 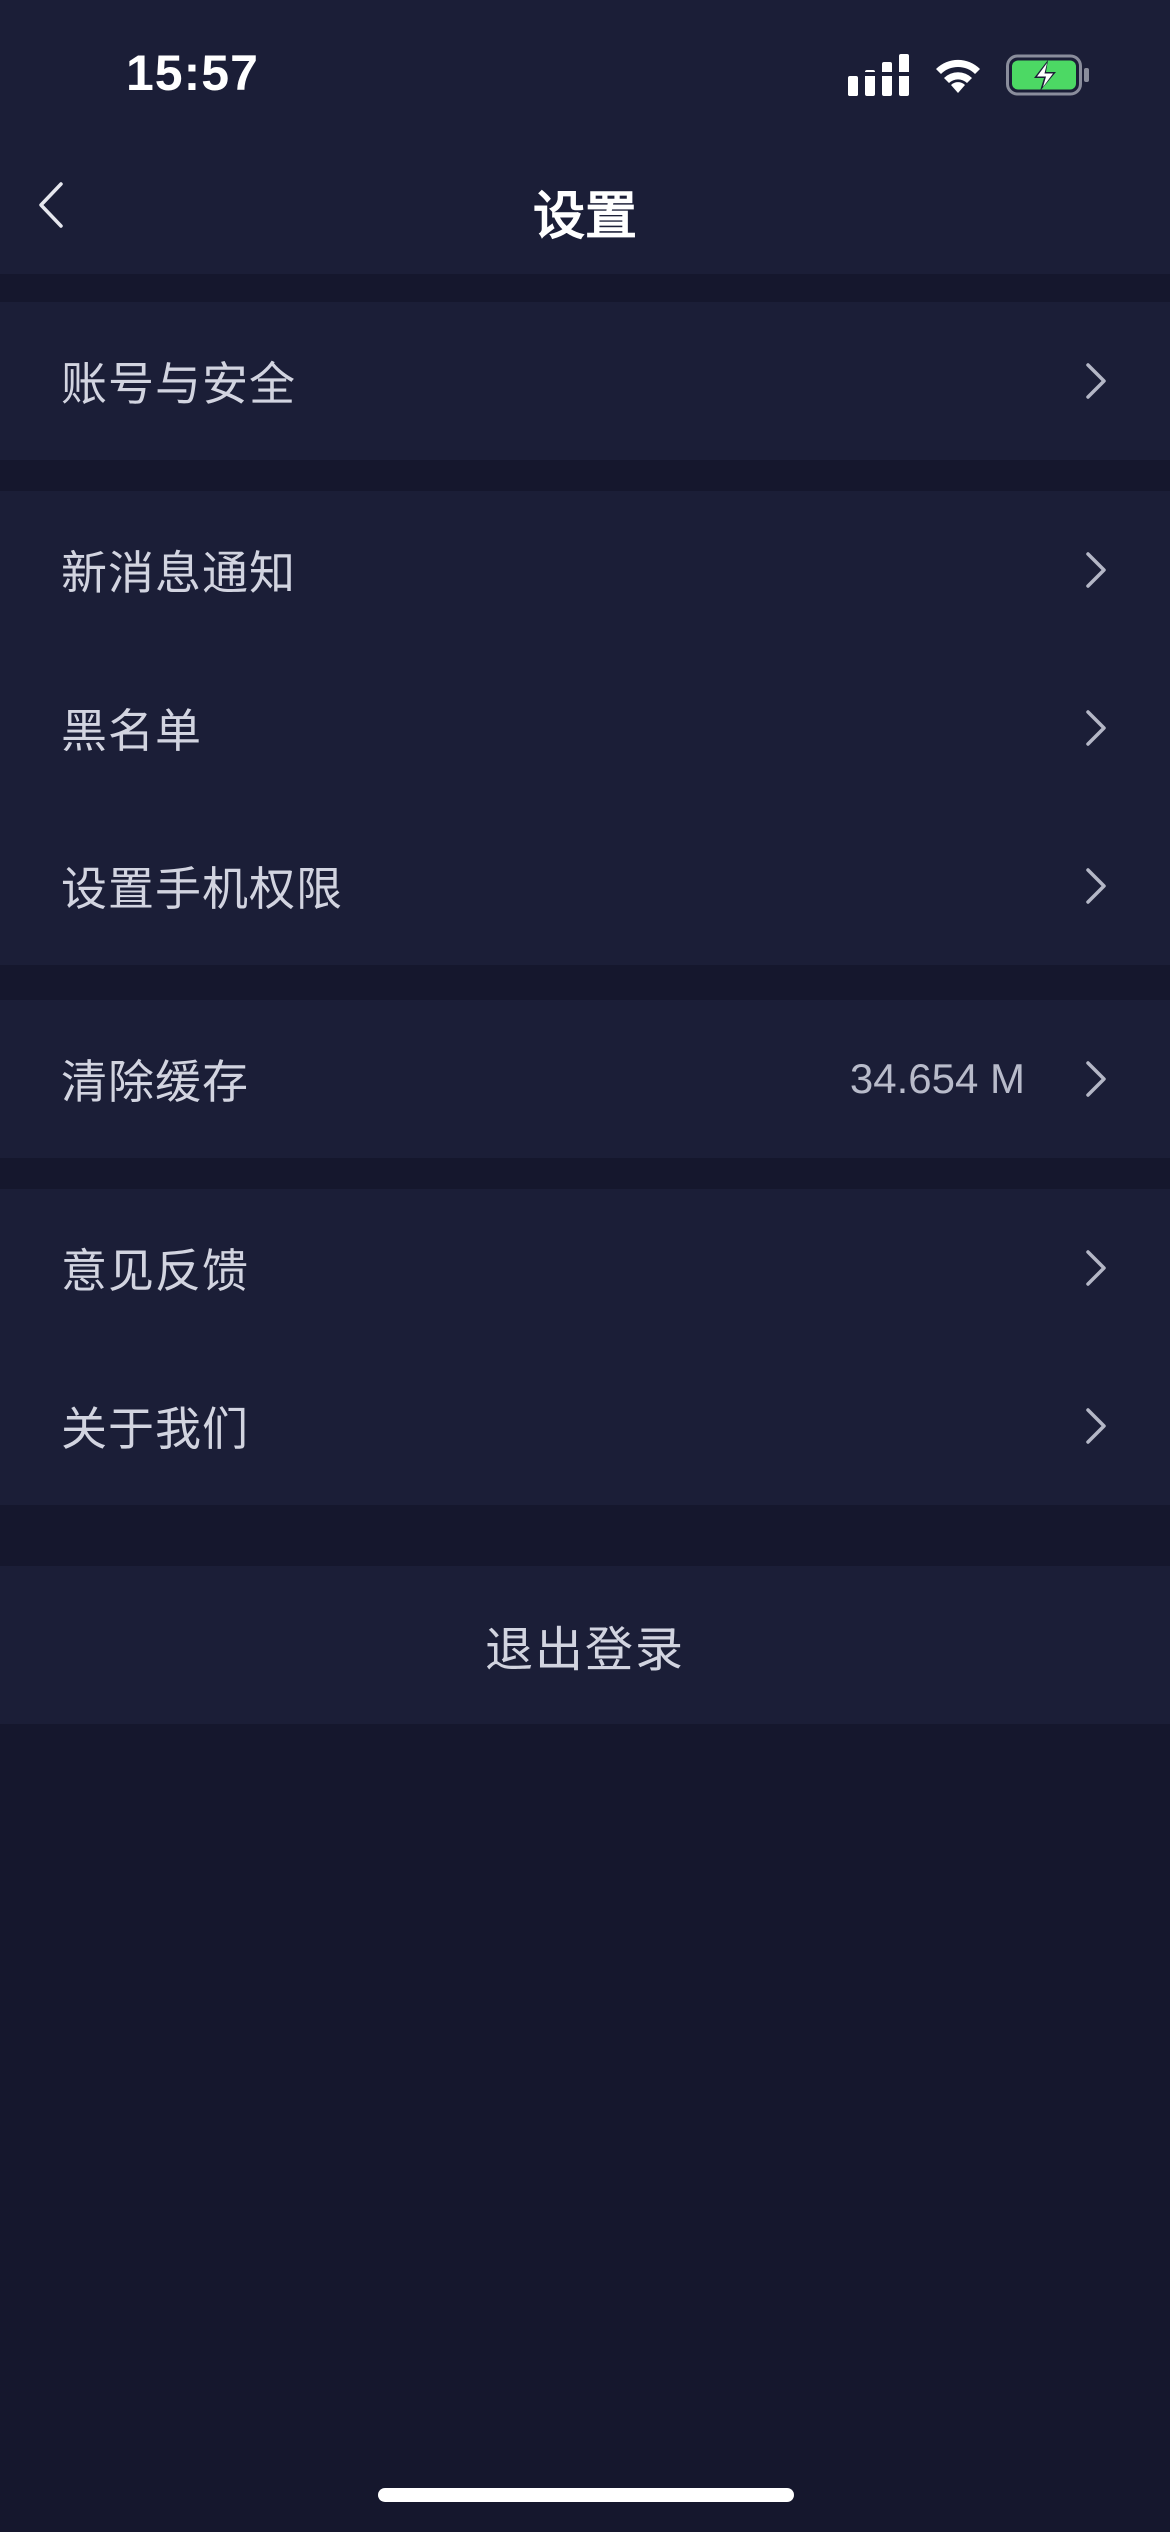 I want to click on row-clear-cache: 清除缓存 34.654 M, so click(x=585, y=1079).